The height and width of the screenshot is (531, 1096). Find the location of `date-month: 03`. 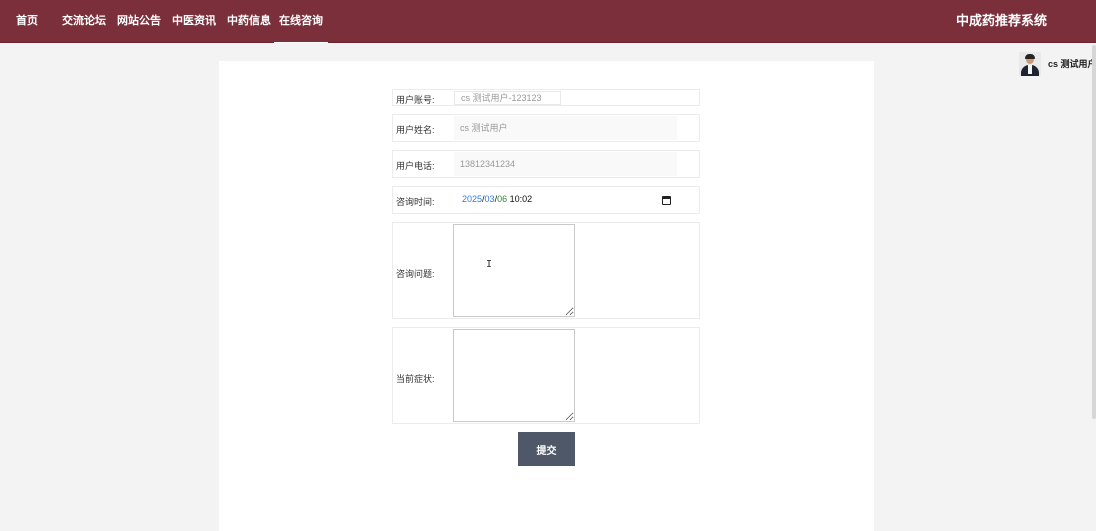

date-month: 03 is located at coordinates (489, 199).